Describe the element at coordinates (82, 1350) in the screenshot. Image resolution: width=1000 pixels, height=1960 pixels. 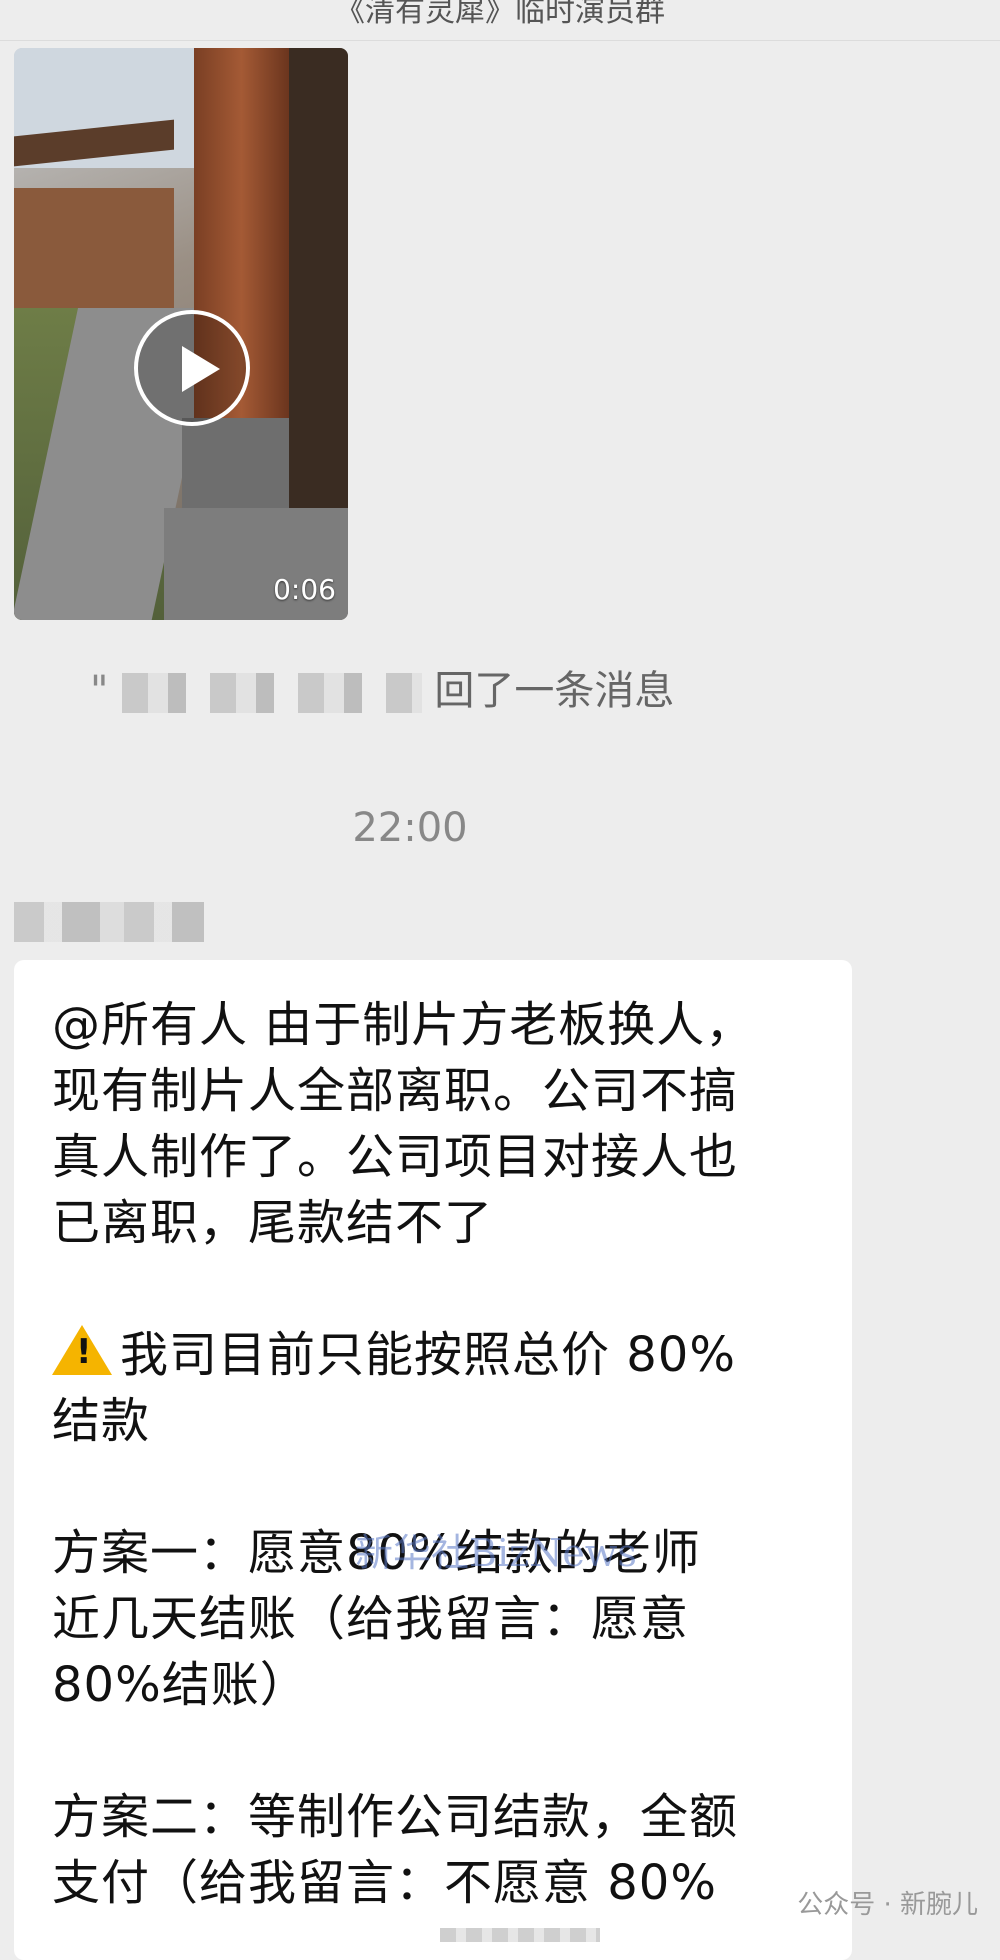
I see `warning-icon` at that location.